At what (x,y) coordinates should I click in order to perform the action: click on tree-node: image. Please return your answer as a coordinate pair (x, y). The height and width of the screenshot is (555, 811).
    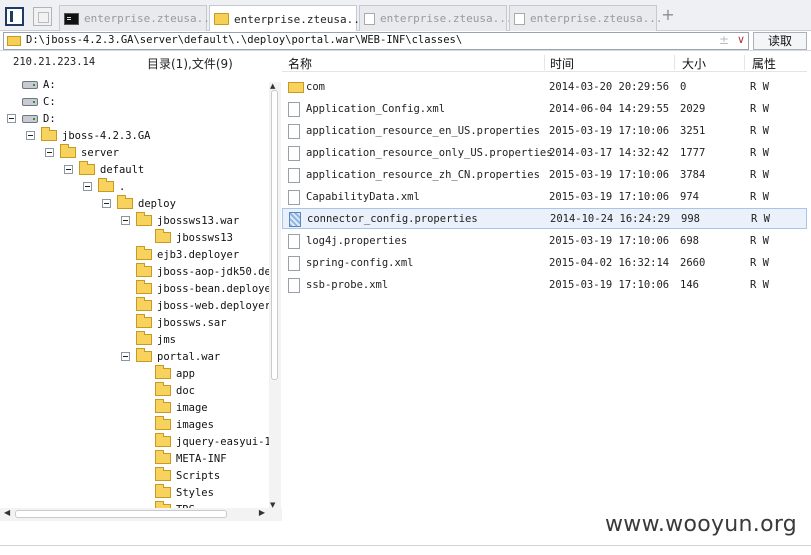
    Looking at the image, I should click on (174, 407).